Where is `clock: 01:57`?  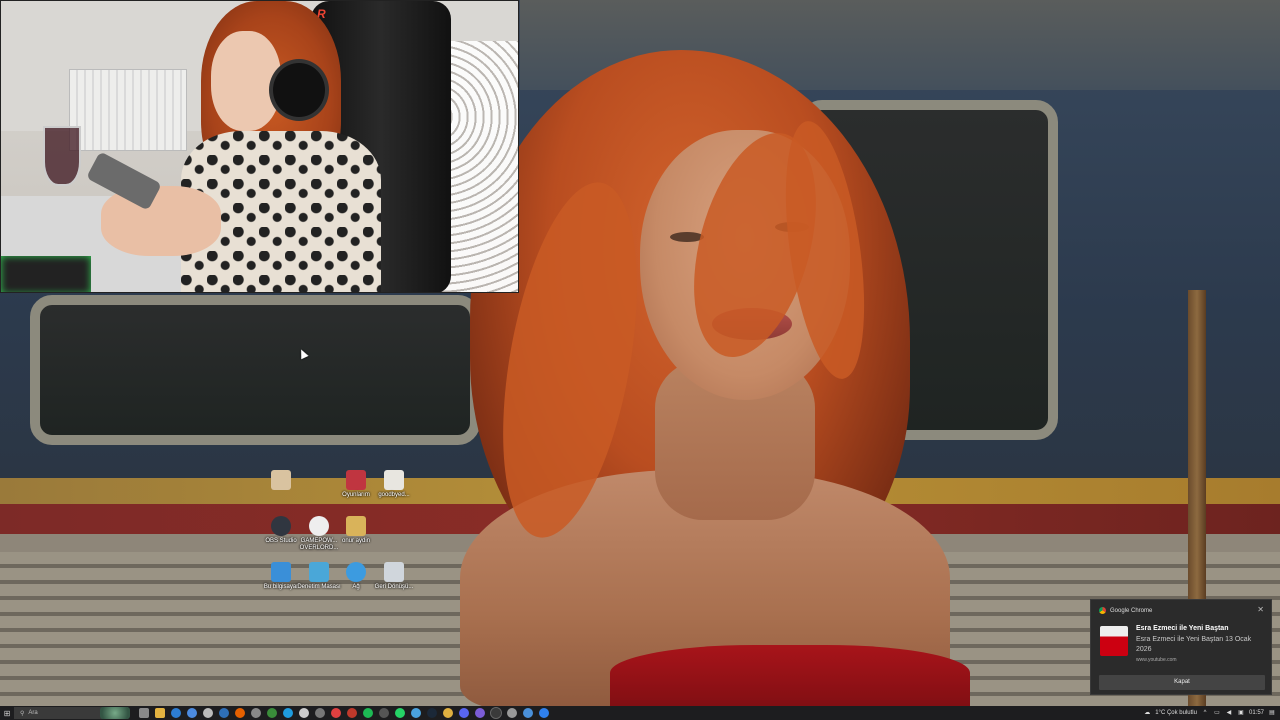 clock: 01:57 is located at coordinates (1256, 713).